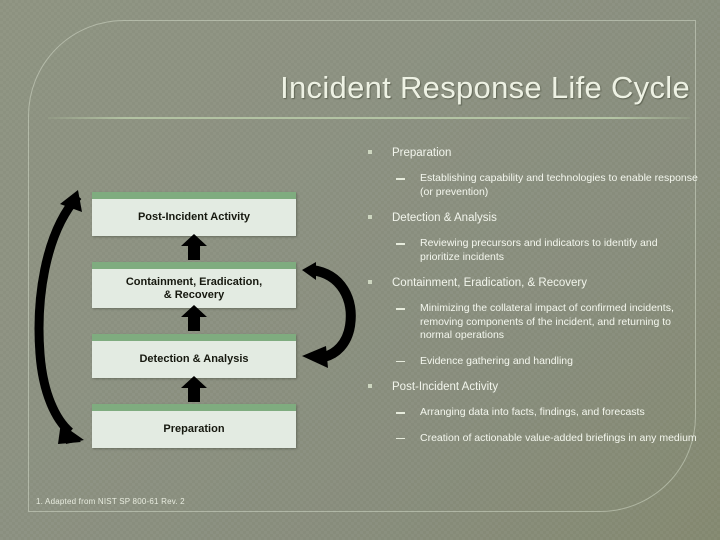 This screenshot has width=720, height=540. I want to click on bullet-text: Evidence gathering and handling, so click(496, 360).